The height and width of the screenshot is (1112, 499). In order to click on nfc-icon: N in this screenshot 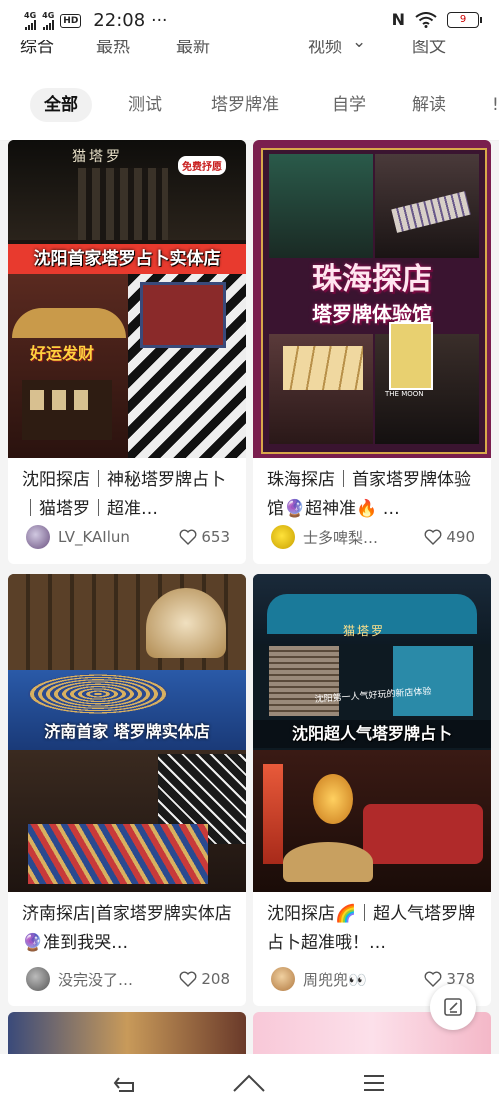, I will do `click(398, 19)`.